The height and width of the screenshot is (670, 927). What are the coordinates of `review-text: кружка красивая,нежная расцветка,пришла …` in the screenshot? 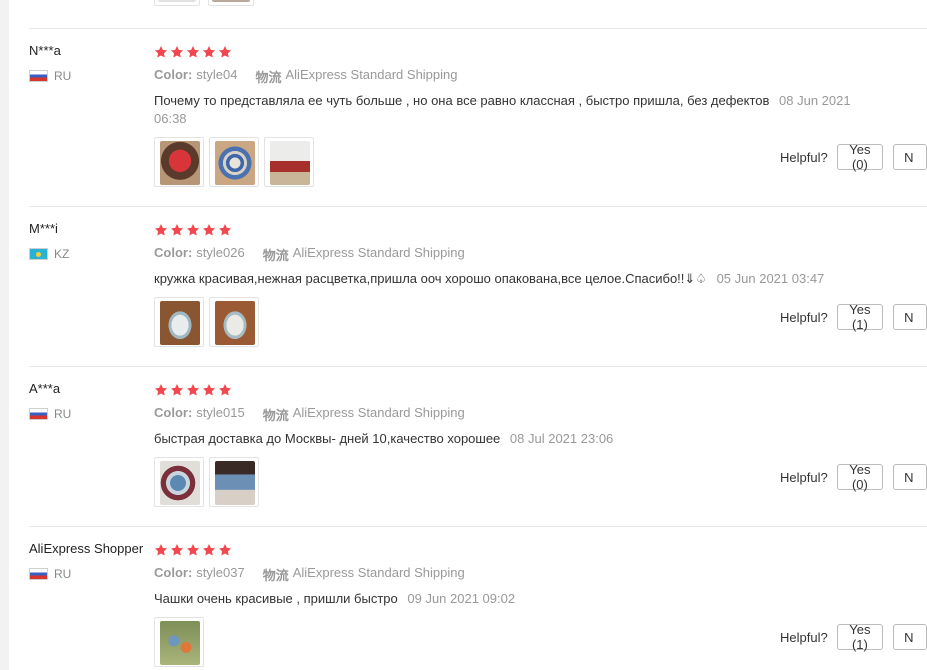 It's located at (519, 279).